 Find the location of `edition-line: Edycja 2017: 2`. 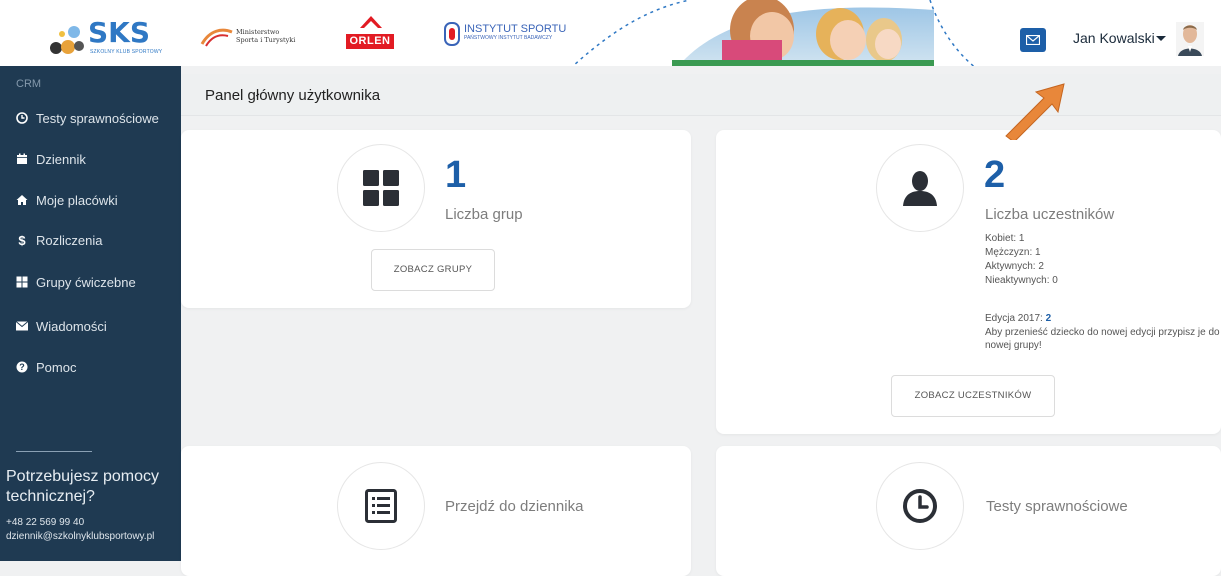

edition-line: Edycja 2017: 2 is located at coordinates (1018, 318).